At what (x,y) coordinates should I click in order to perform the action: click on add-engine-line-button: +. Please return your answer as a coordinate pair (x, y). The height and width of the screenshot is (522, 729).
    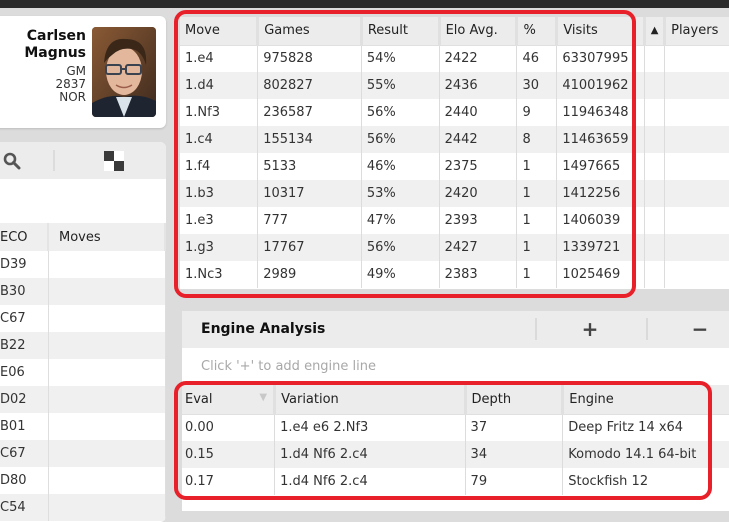
    Looking at the image, I should click on (590, 329).